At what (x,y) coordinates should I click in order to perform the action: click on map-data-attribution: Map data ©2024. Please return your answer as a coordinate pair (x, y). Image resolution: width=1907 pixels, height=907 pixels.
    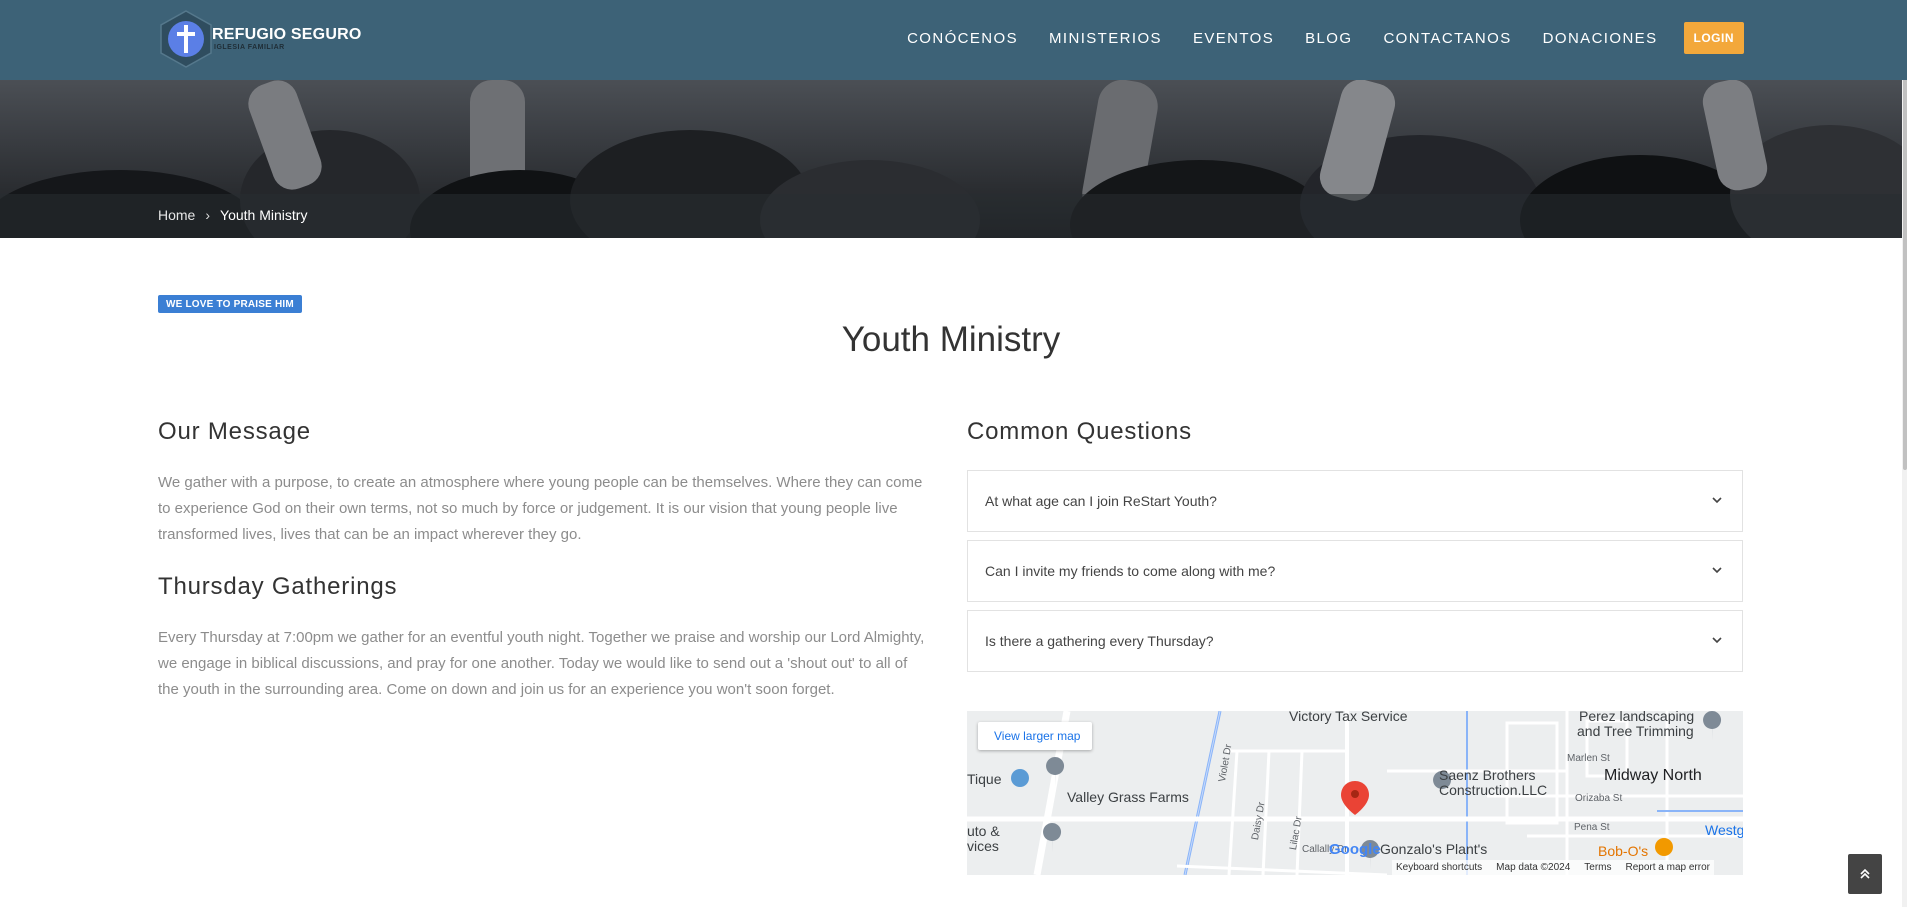
    Looking at the image, I should click on (1533, 867).